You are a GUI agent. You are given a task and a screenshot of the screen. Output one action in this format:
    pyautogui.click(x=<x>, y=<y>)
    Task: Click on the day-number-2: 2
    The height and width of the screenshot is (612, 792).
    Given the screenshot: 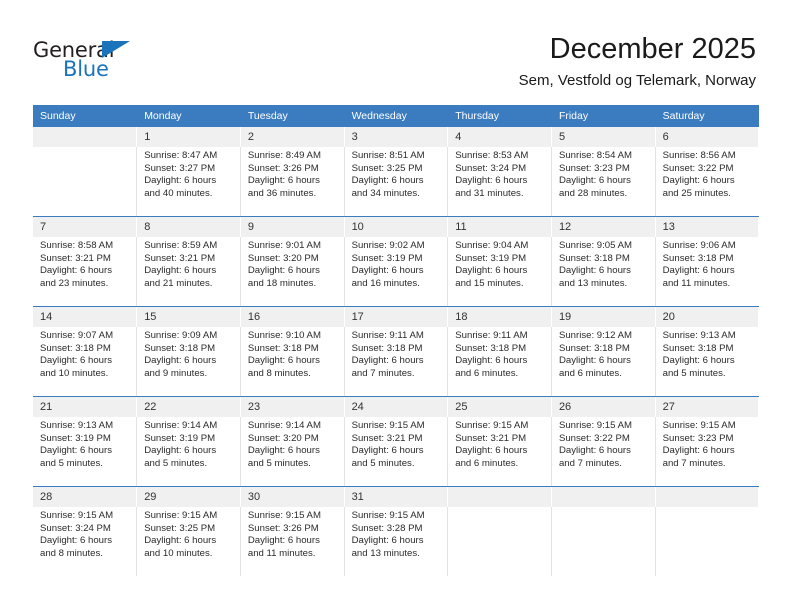 What is the action you would take?
    pyautogui.click(x=292, y=137)
    